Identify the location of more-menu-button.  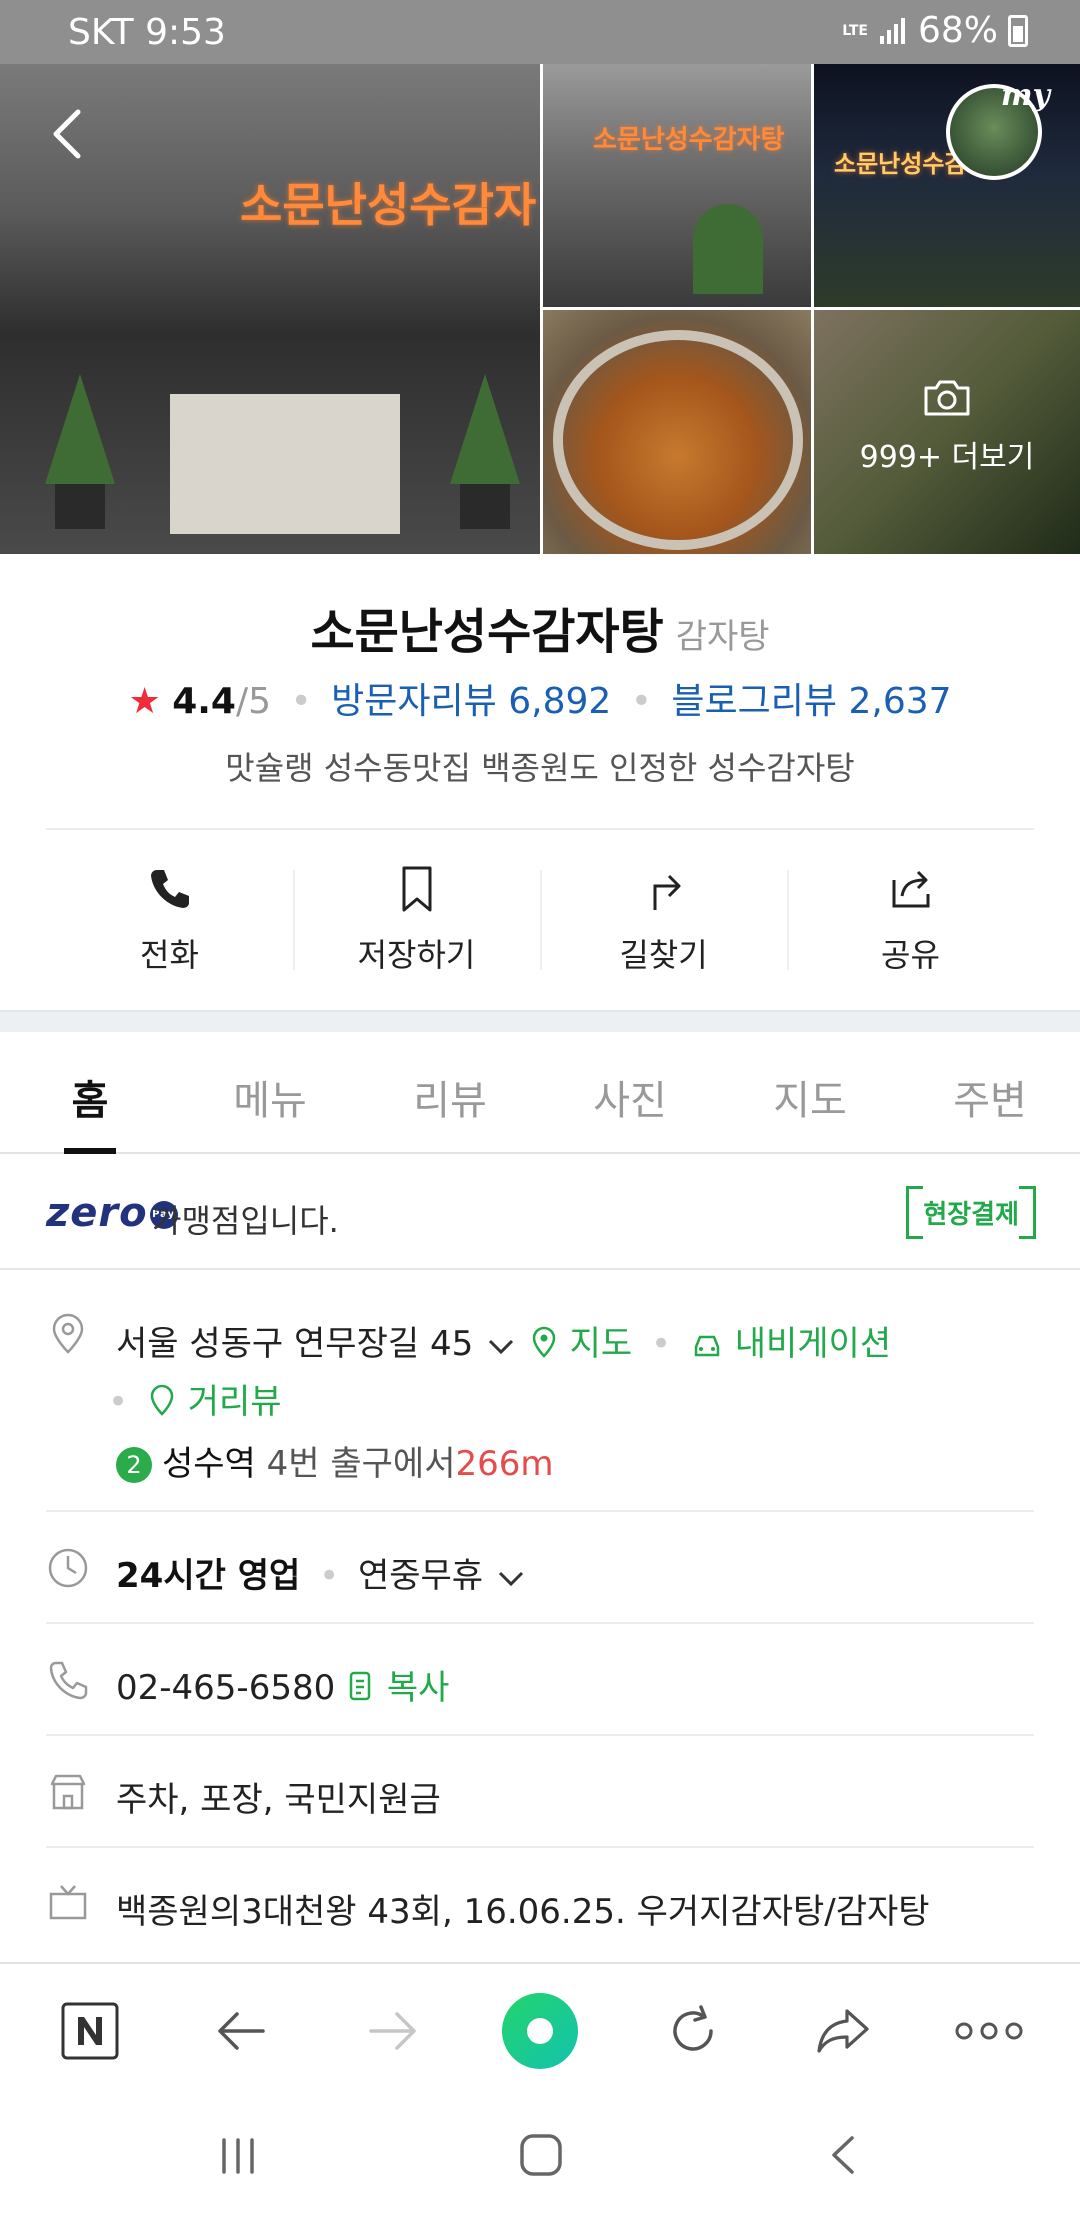
(989, 2031).